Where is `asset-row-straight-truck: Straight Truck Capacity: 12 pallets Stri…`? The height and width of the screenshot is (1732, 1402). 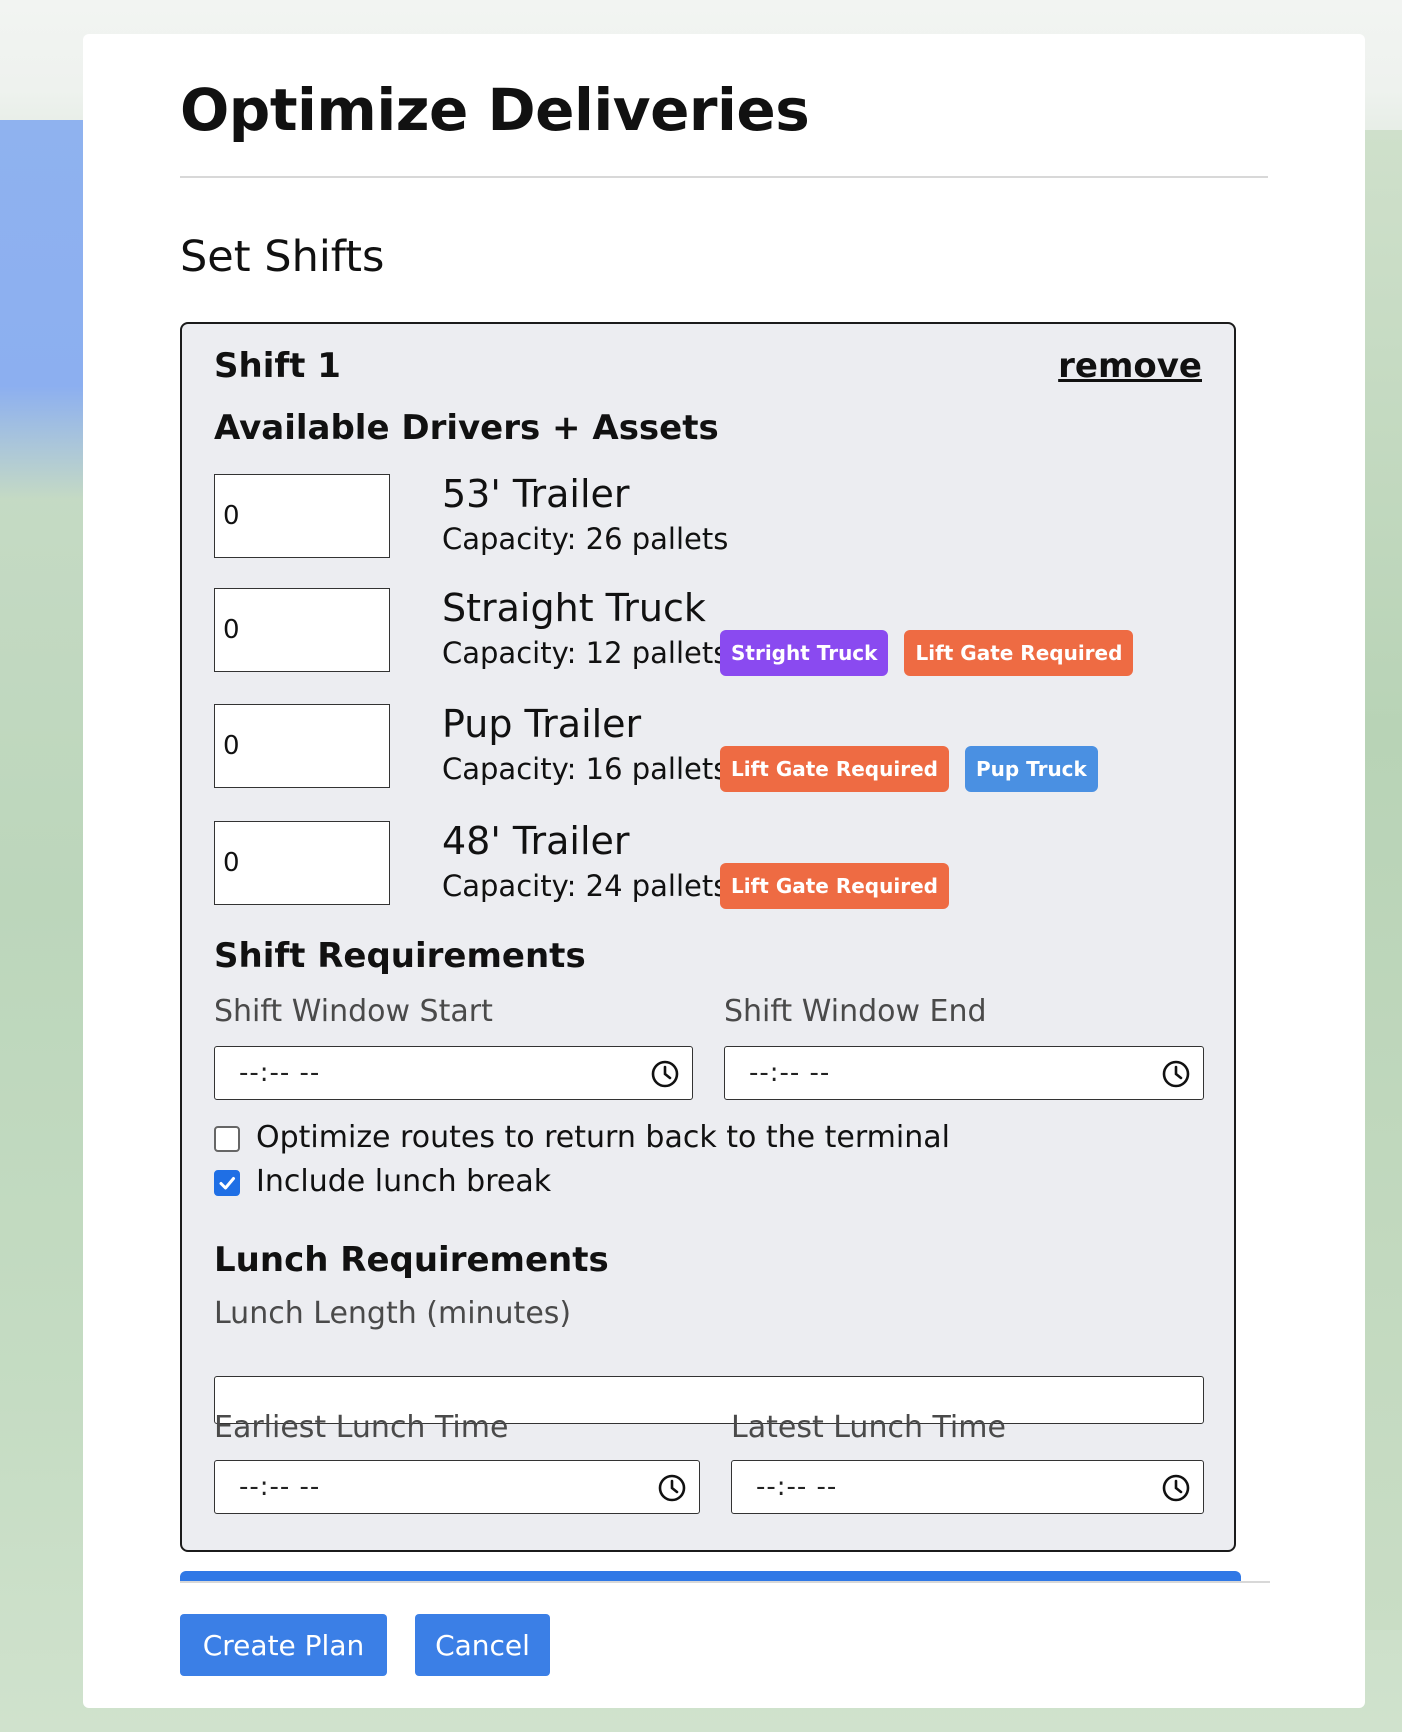
asset-row-straight-truck: Straight Truck Capacity: 12 pallets Stri… is located at coordinates (709, 631).